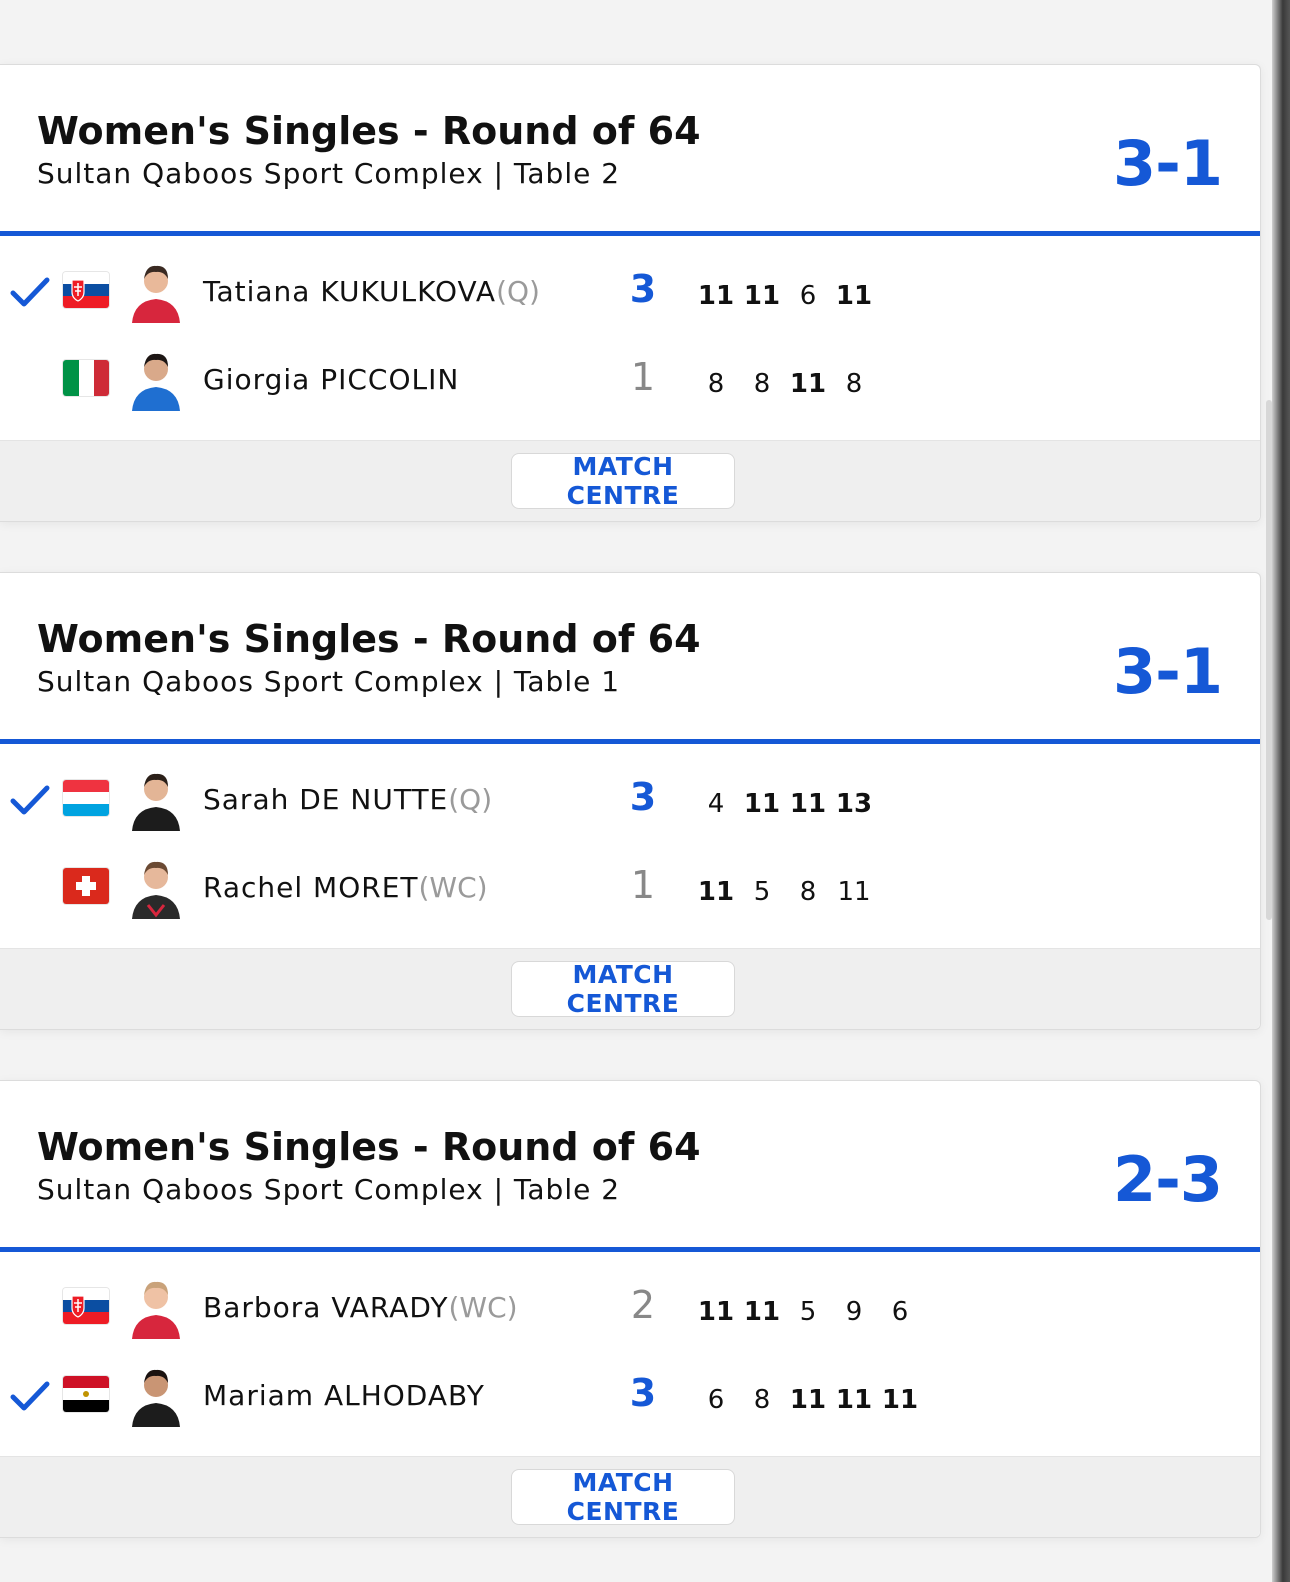  I want to click on player-row: Barbora VARADY(WC) 2 11 11 5 9 6, so click(630, 1308).